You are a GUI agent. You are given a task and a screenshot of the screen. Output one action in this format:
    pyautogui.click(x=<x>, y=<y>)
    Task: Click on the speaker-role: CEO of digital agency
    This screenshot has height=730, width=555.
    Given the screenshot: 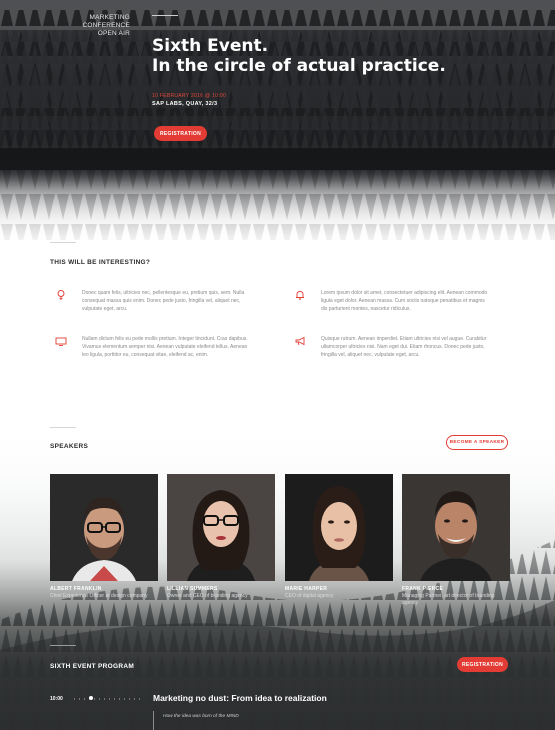 What is the action you would take?
    pyautogui.click(x=309, y=596)
    